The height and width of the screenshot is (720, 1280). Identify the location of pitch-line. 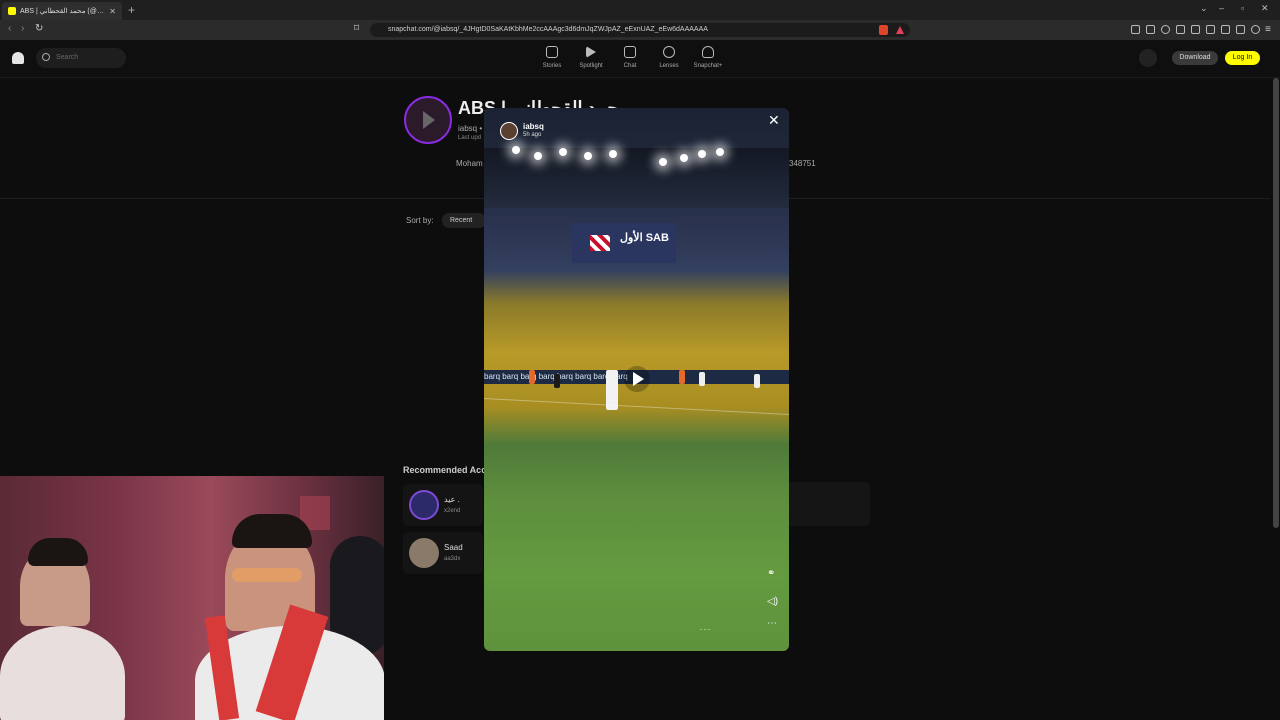
(636, 406).